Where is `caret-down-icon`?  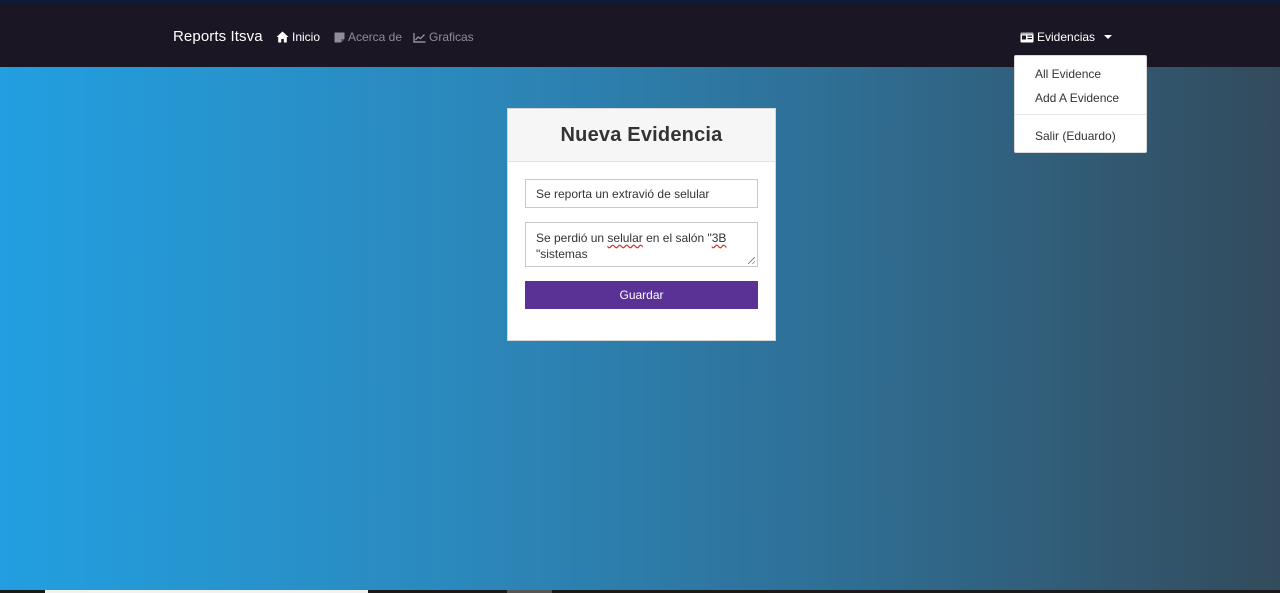 caret-down-icon is located at coordinates (1108, 37).